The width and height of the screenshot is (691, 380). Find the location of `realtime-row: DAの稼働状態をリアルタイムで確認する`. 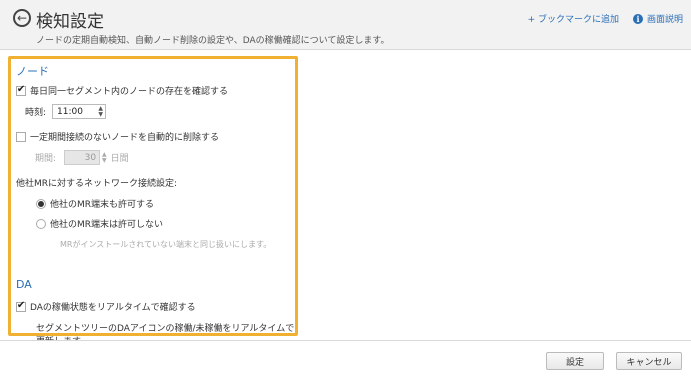

realtime-row: DAの稼働状態をリアルタイムで確認する is located at coordinates (106, 306).